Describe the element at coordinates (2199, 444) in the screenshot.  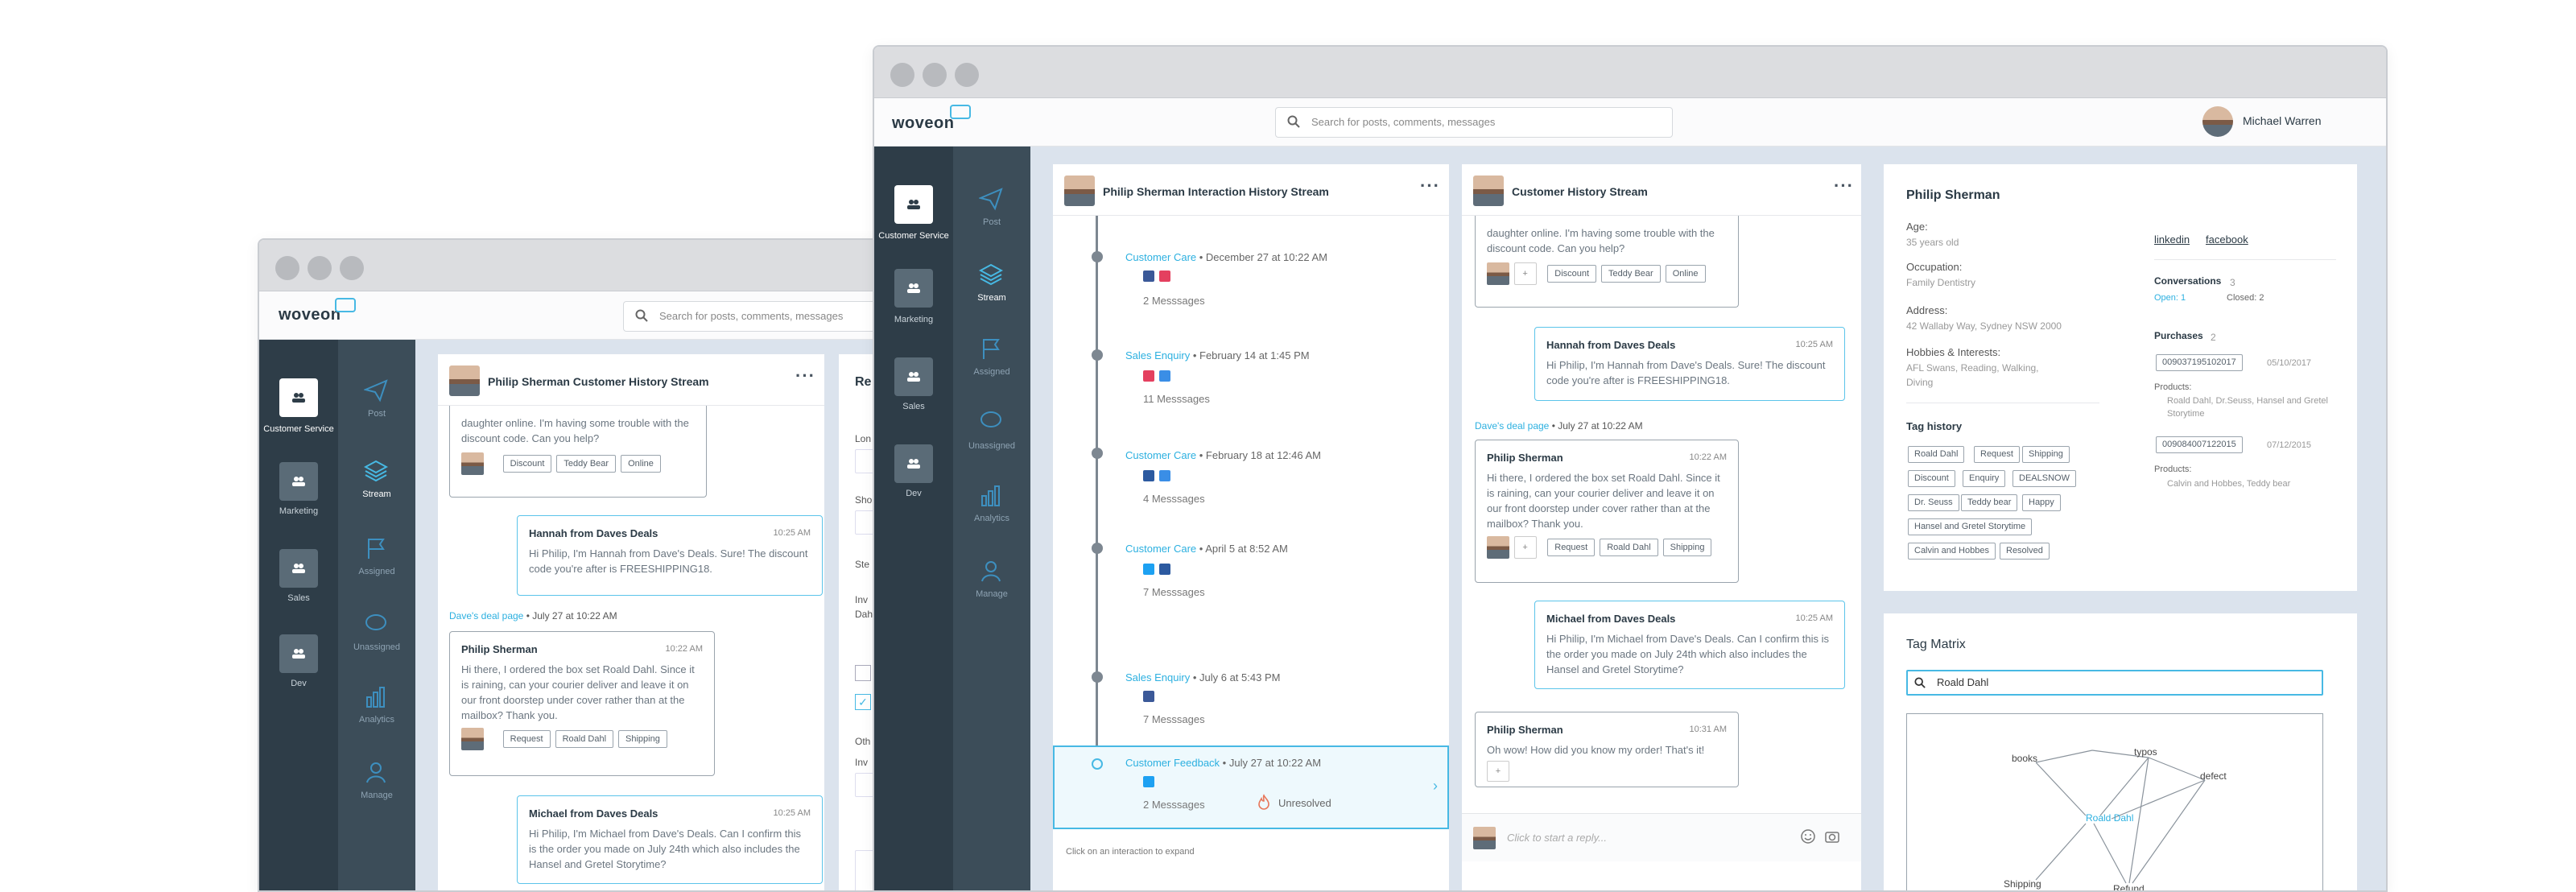
I see `order-id: 009084007122015` at that location.